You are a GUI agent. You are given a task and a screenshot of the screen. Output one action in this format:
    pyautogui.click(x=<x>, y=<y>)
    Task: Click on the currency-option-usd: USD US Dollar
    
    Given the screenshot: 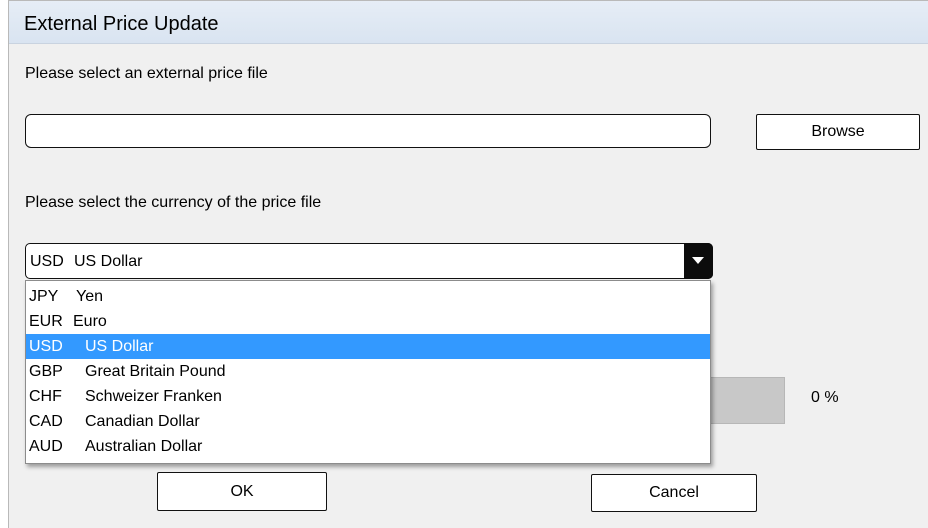 What is the action you would take?
    pyautogui.click(x=368, y=346)
    